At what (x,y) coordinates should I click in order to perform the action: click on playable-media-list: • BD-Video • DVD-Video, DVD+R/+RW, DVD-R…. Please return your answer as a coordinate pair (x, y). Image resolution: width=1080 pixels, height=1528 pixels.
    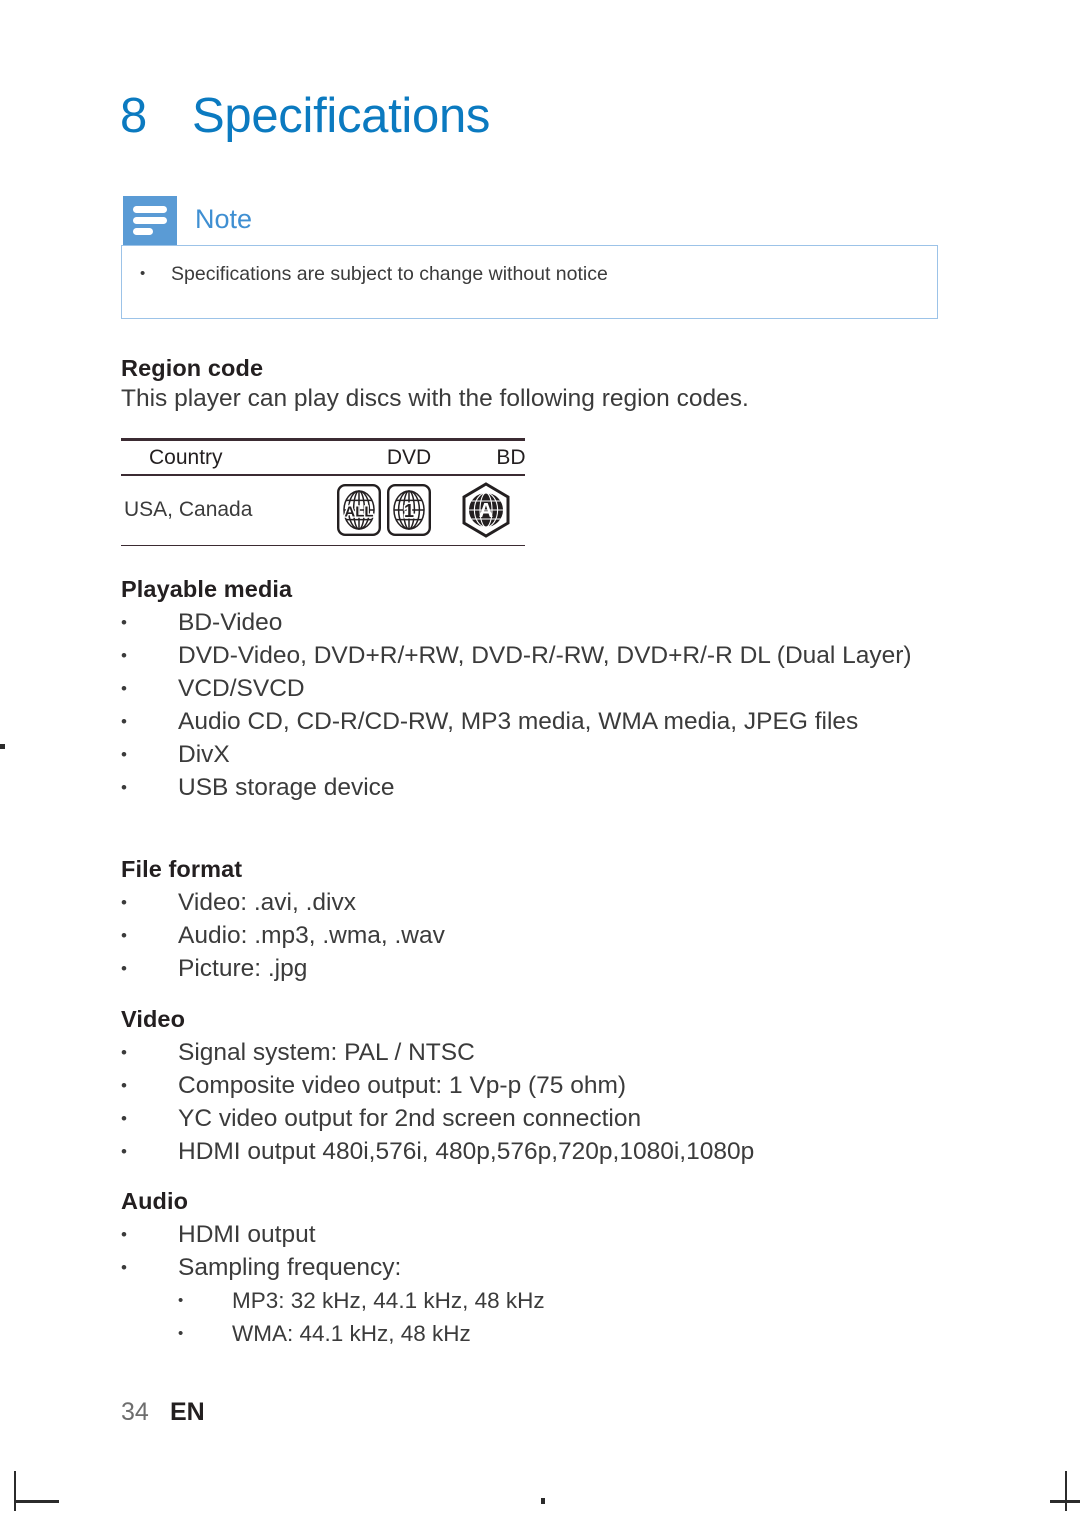
    Looking at the image, I should click on (536, 705).